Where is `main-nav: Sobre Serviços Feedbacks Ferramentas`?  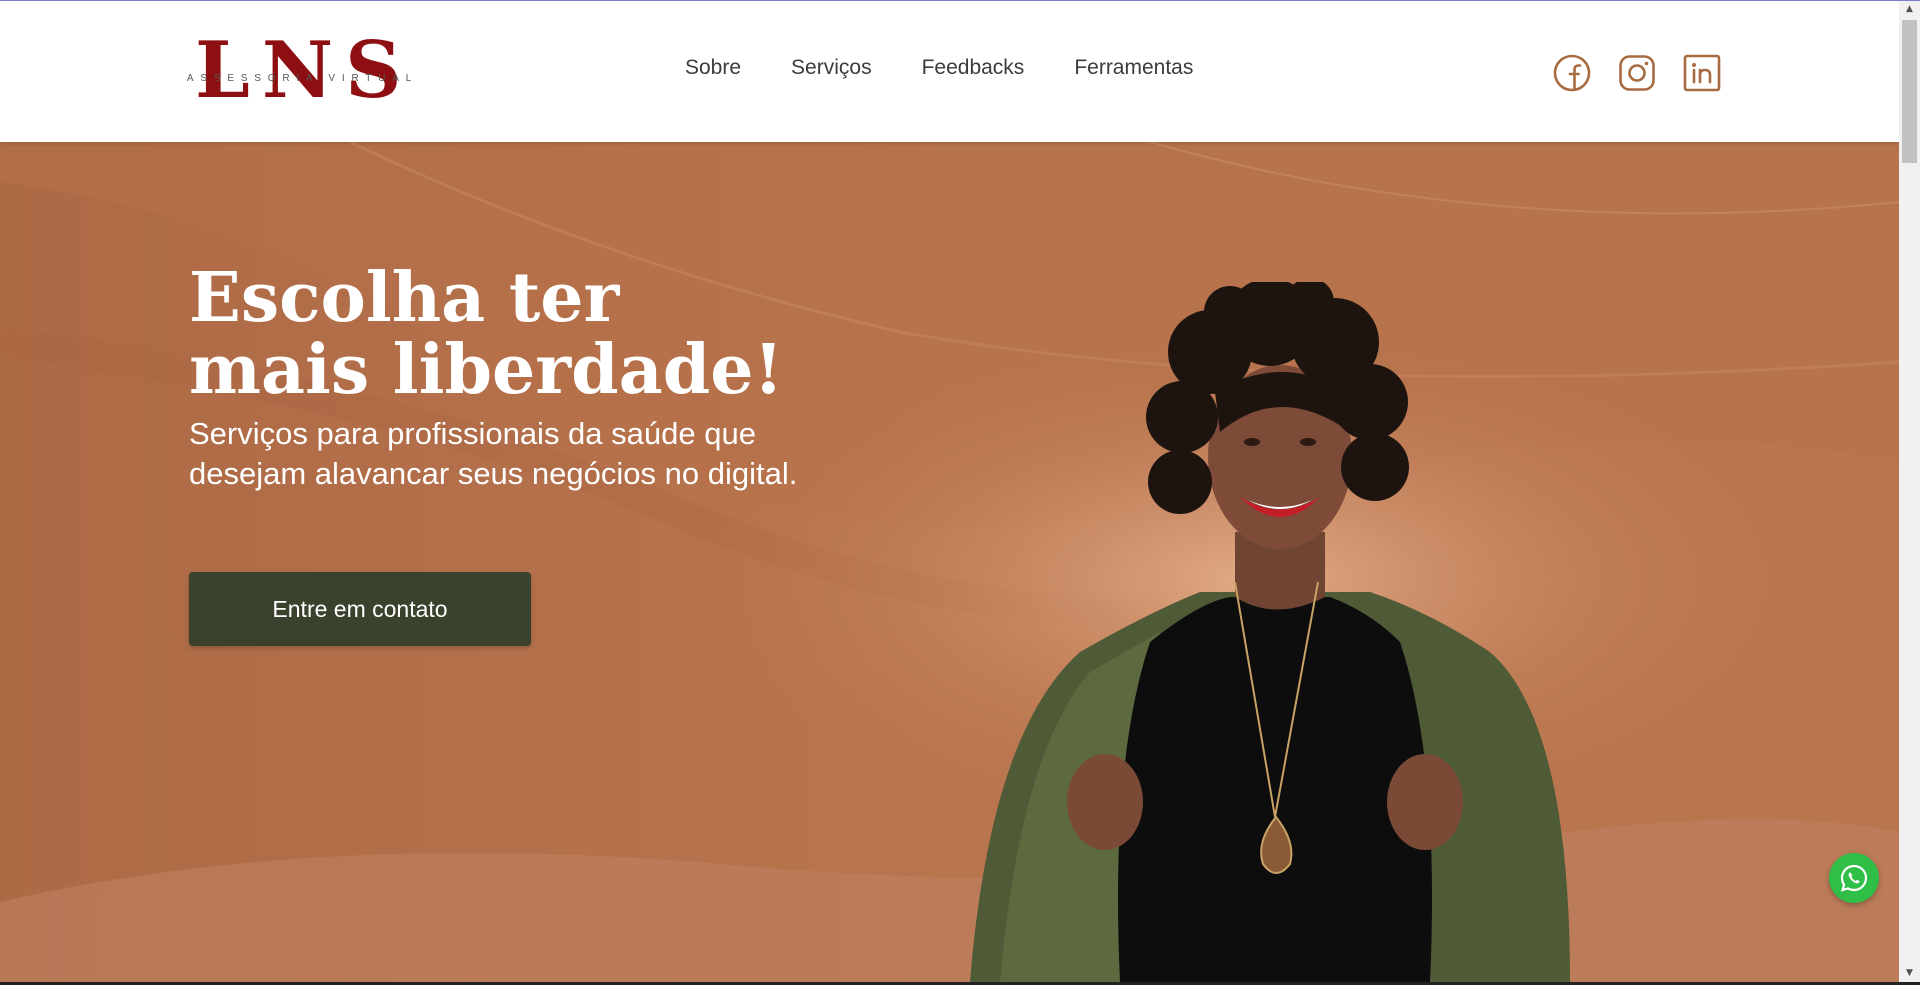
main-nav: Sobre Serviços Feedbacks Ferramentas is located at coordinates (964, 71).